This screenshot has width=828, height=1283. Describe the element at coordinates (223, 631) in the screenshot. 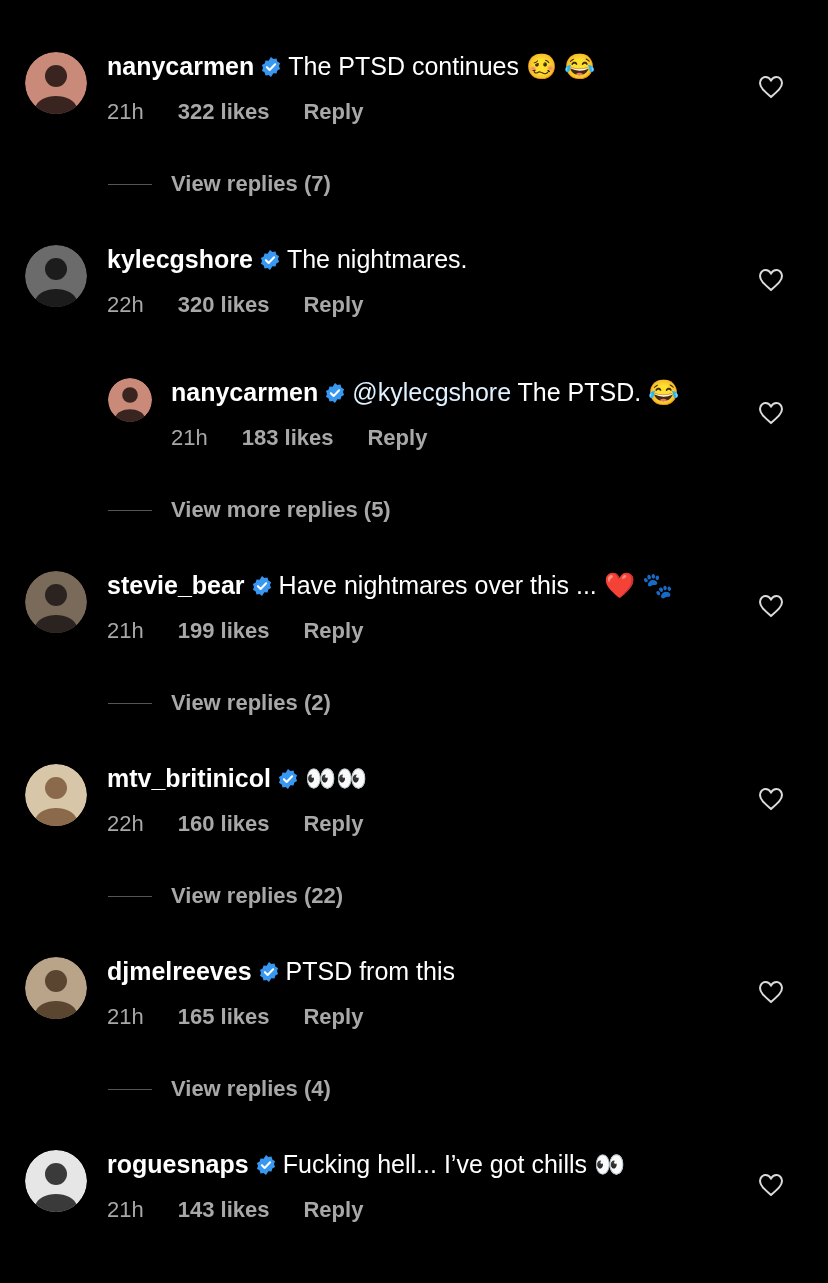

I see `likes-count: 199 likes` at that location.